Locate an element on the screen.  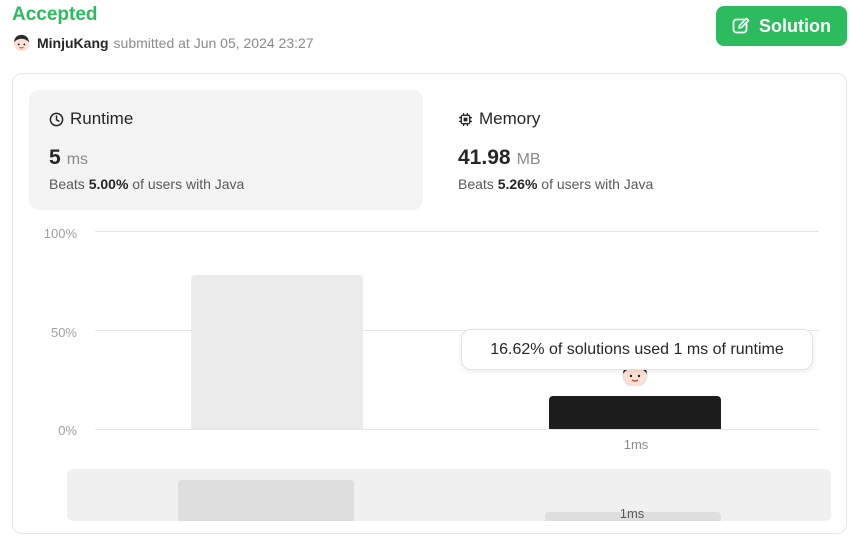
runtime-bar-user is located at coordinates (635, 412).